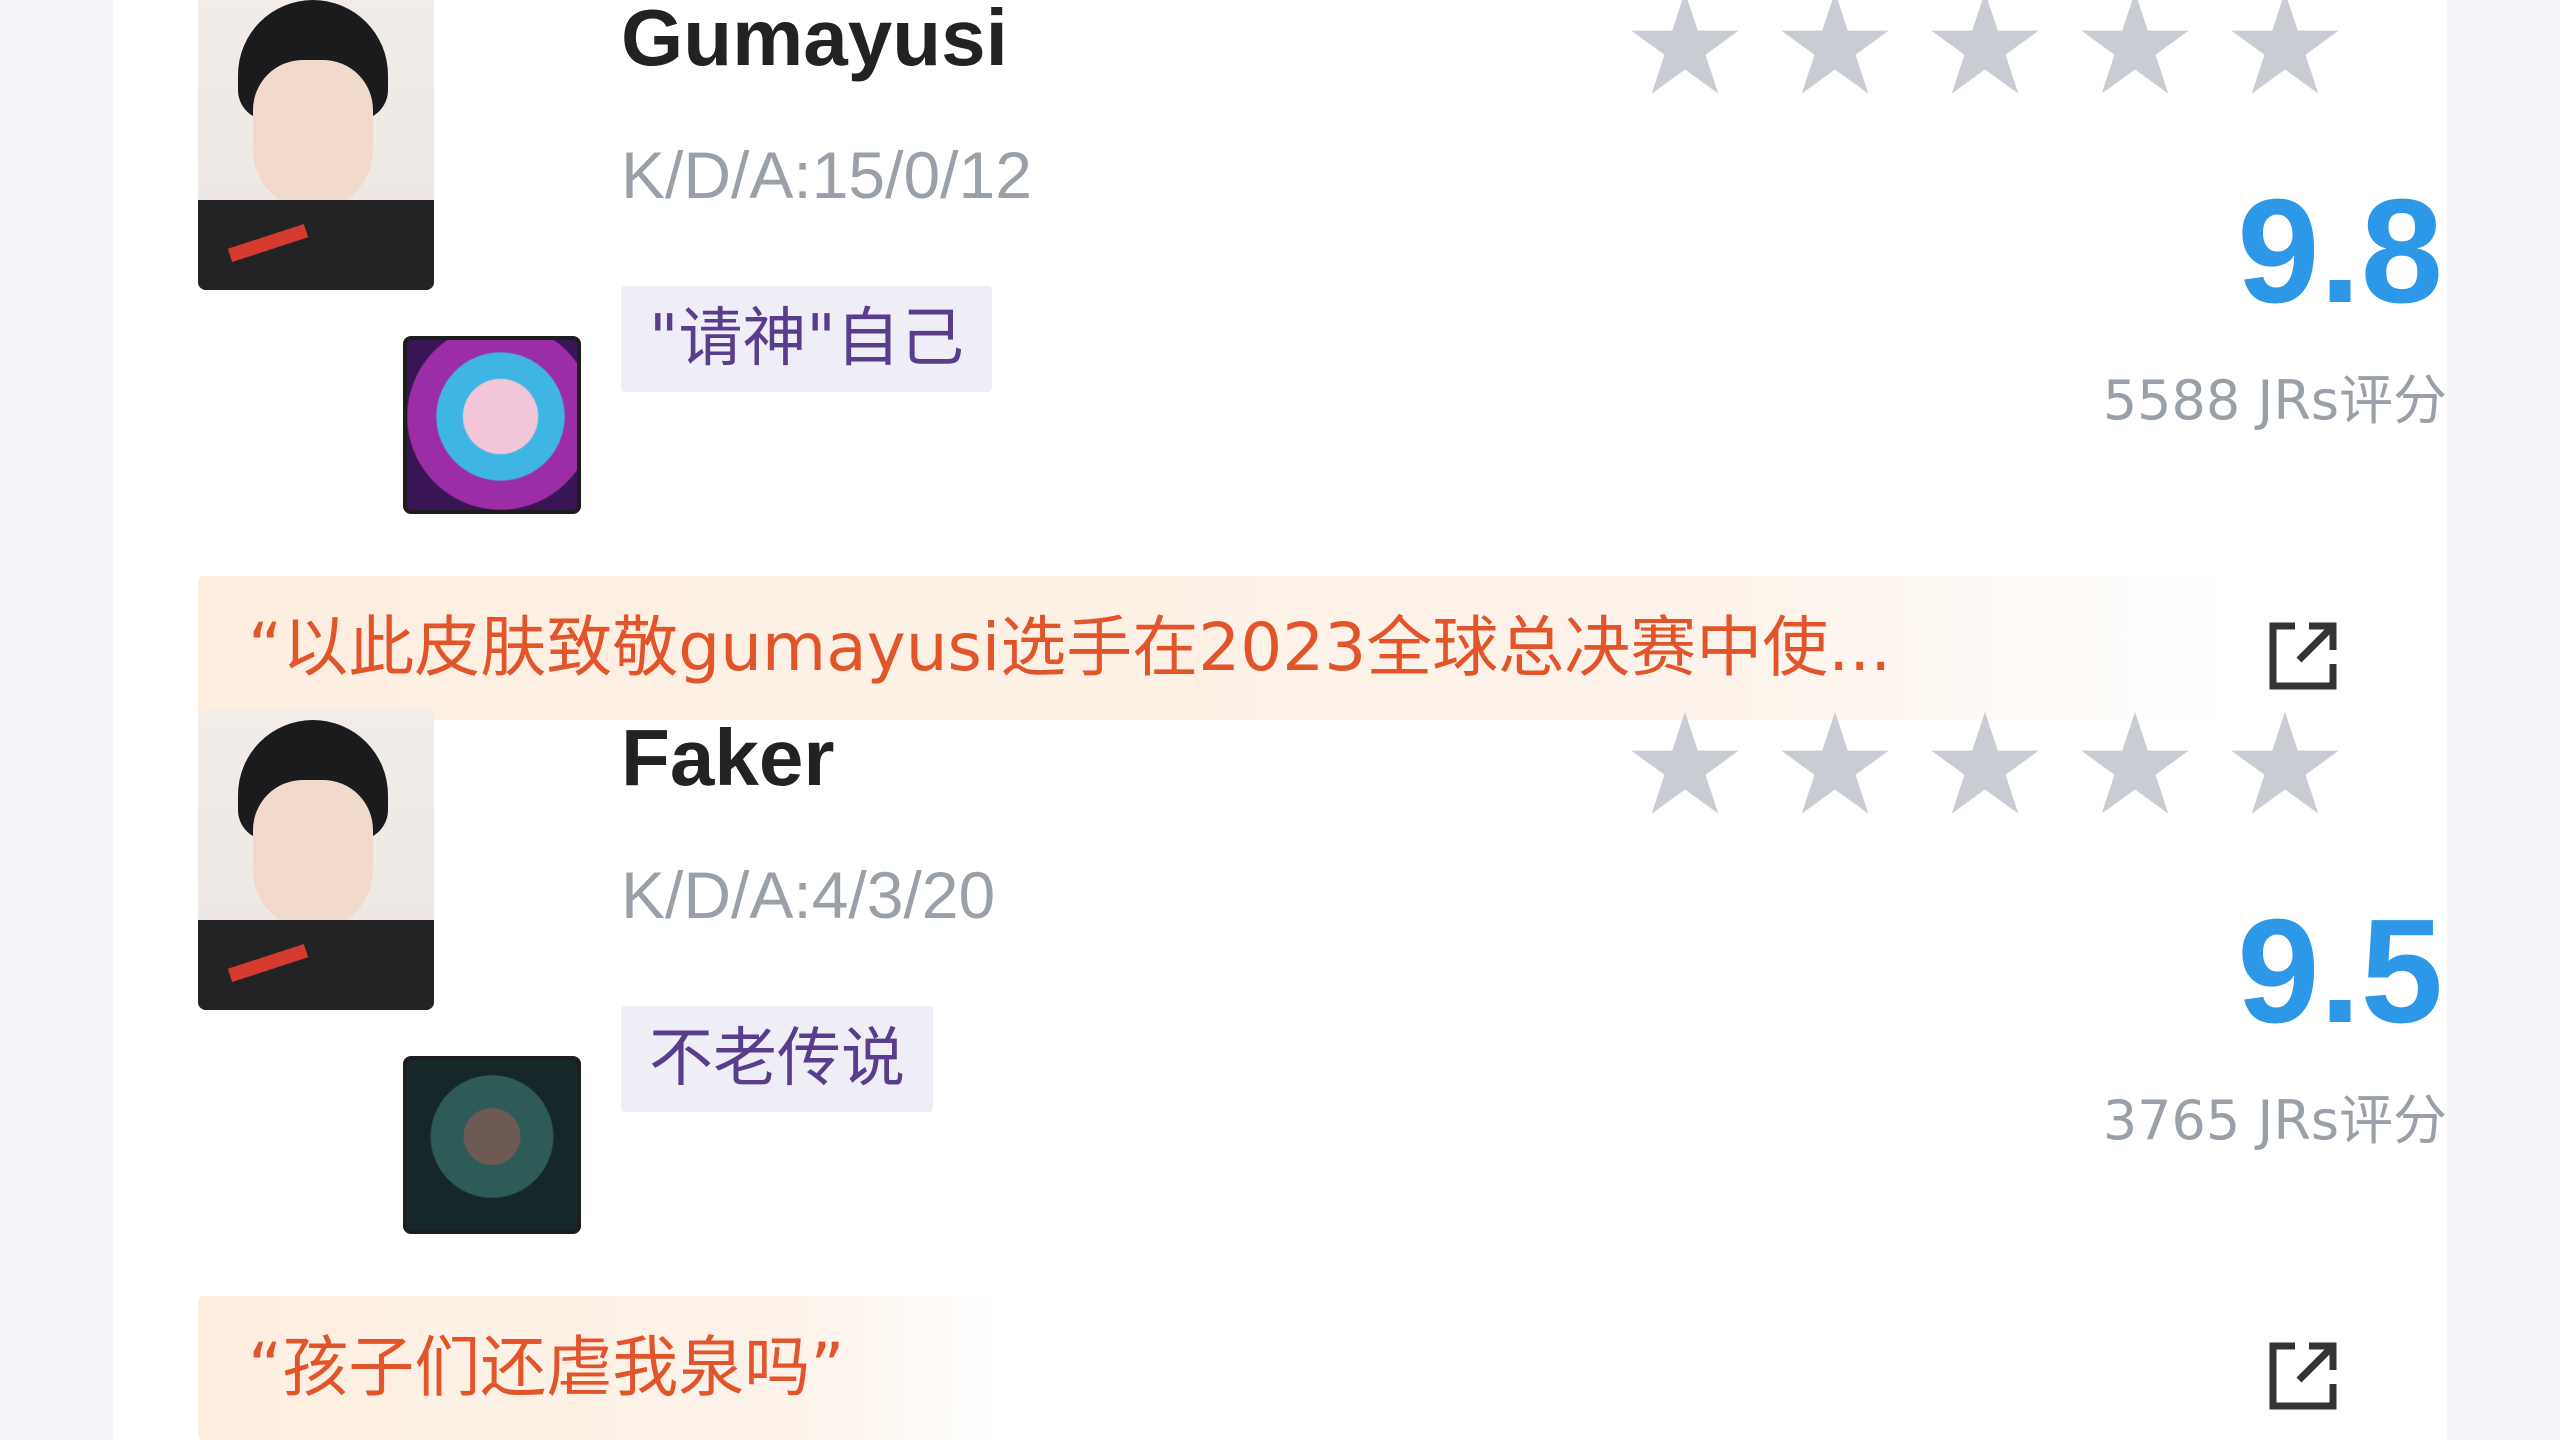 This screenshot has width=2560, height=1440. Describe the element at coordinates (598, 1368) in the screenshot. I see `player-quote: “孩子们还虐我泉吗”` at that location.